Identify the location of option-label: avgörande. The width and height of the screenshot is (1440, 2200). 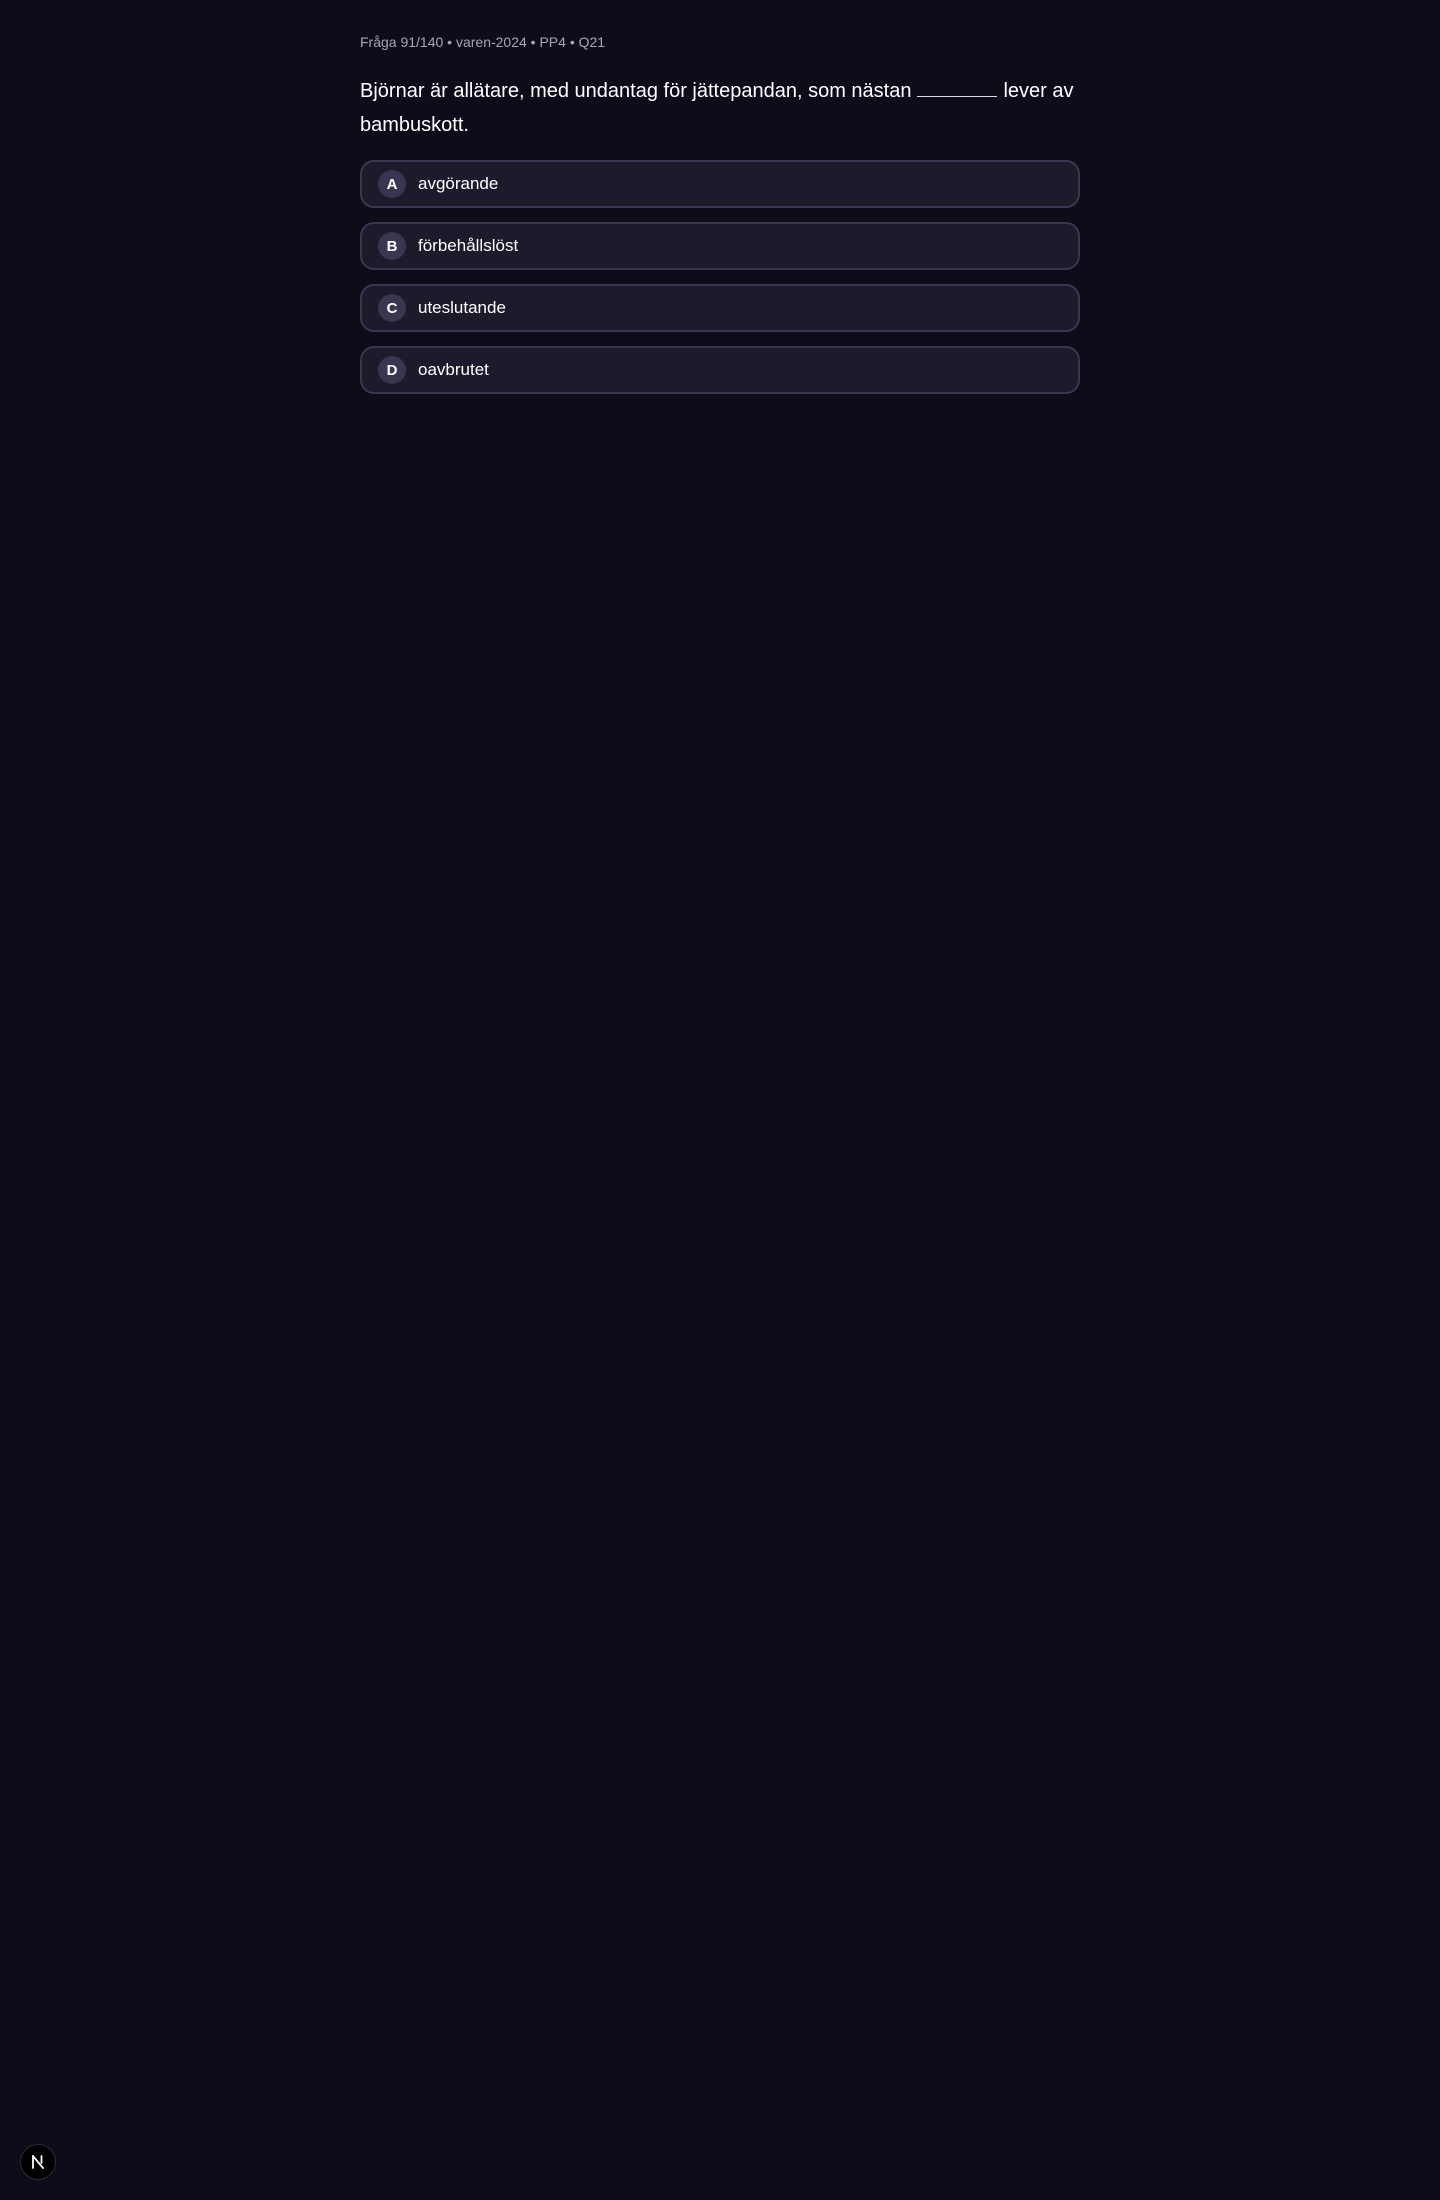
(458, 183).